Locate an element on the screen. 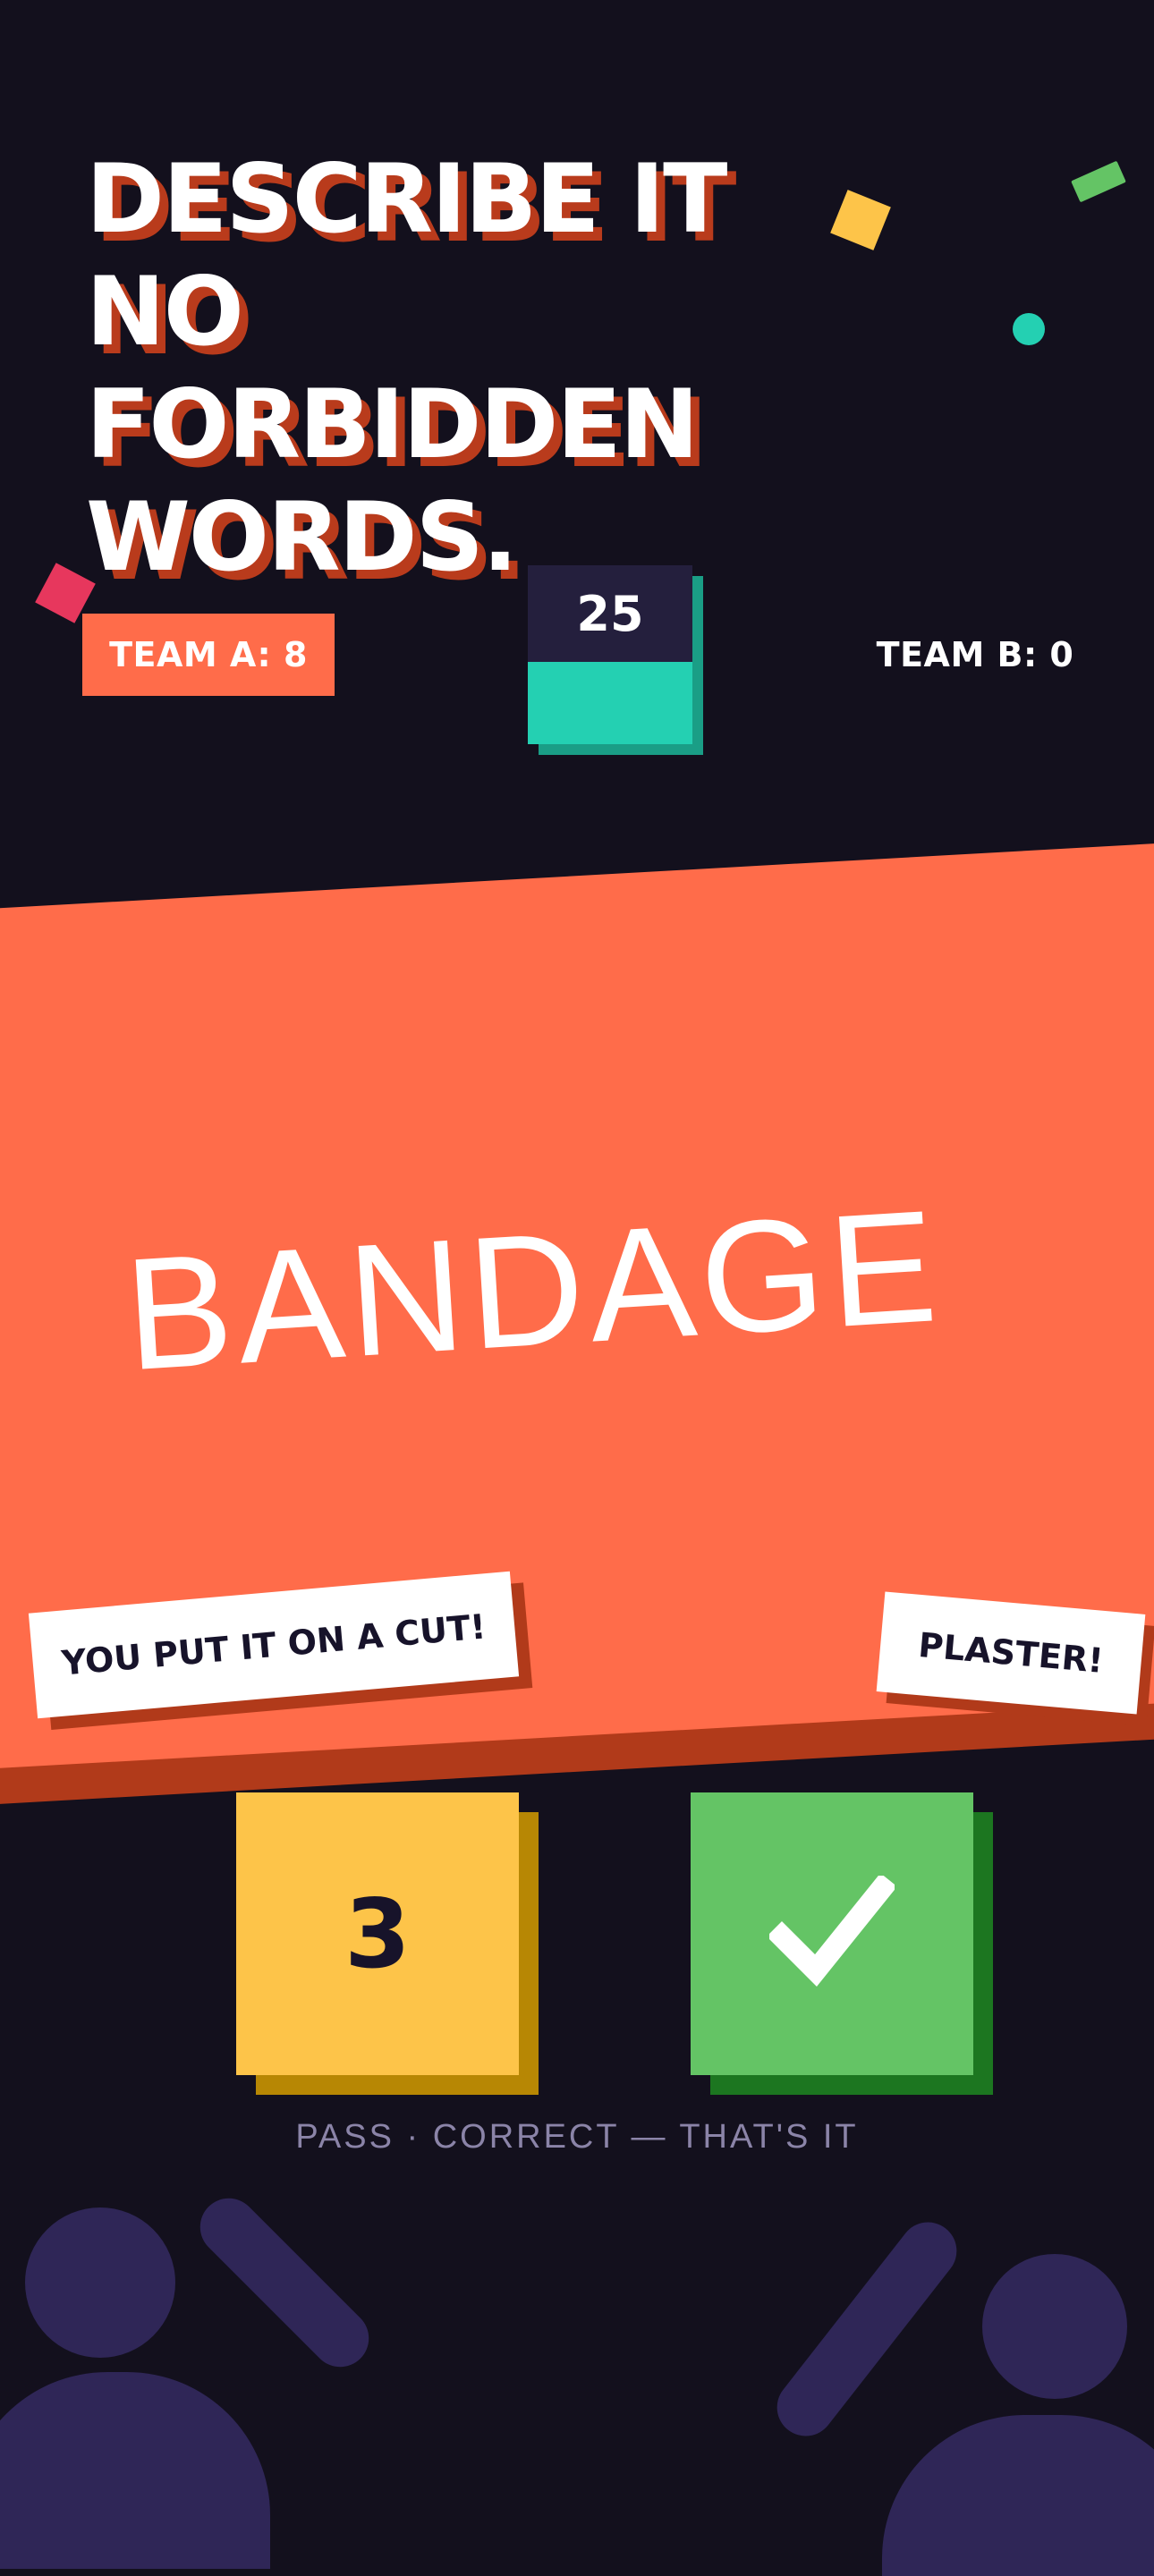 This screenshot has height=2576, width=1154. character-right-arm is located at coordinates (867, 2329).